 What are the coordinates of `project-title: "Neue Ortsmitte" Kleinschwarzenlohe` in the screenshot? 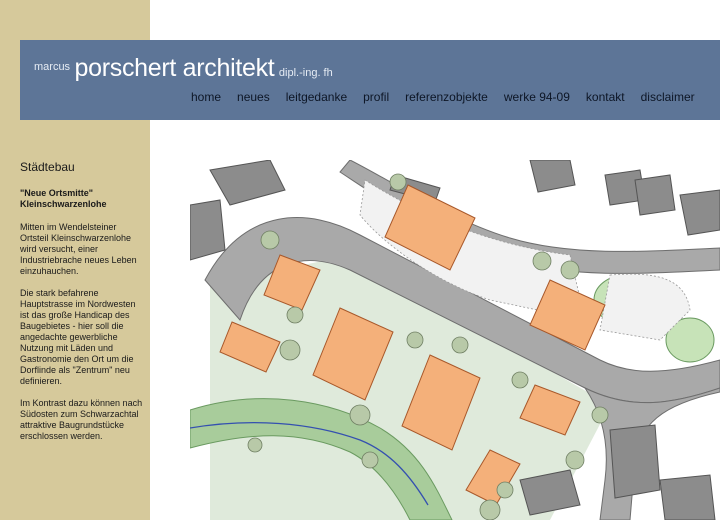 It's located at (83, 199).